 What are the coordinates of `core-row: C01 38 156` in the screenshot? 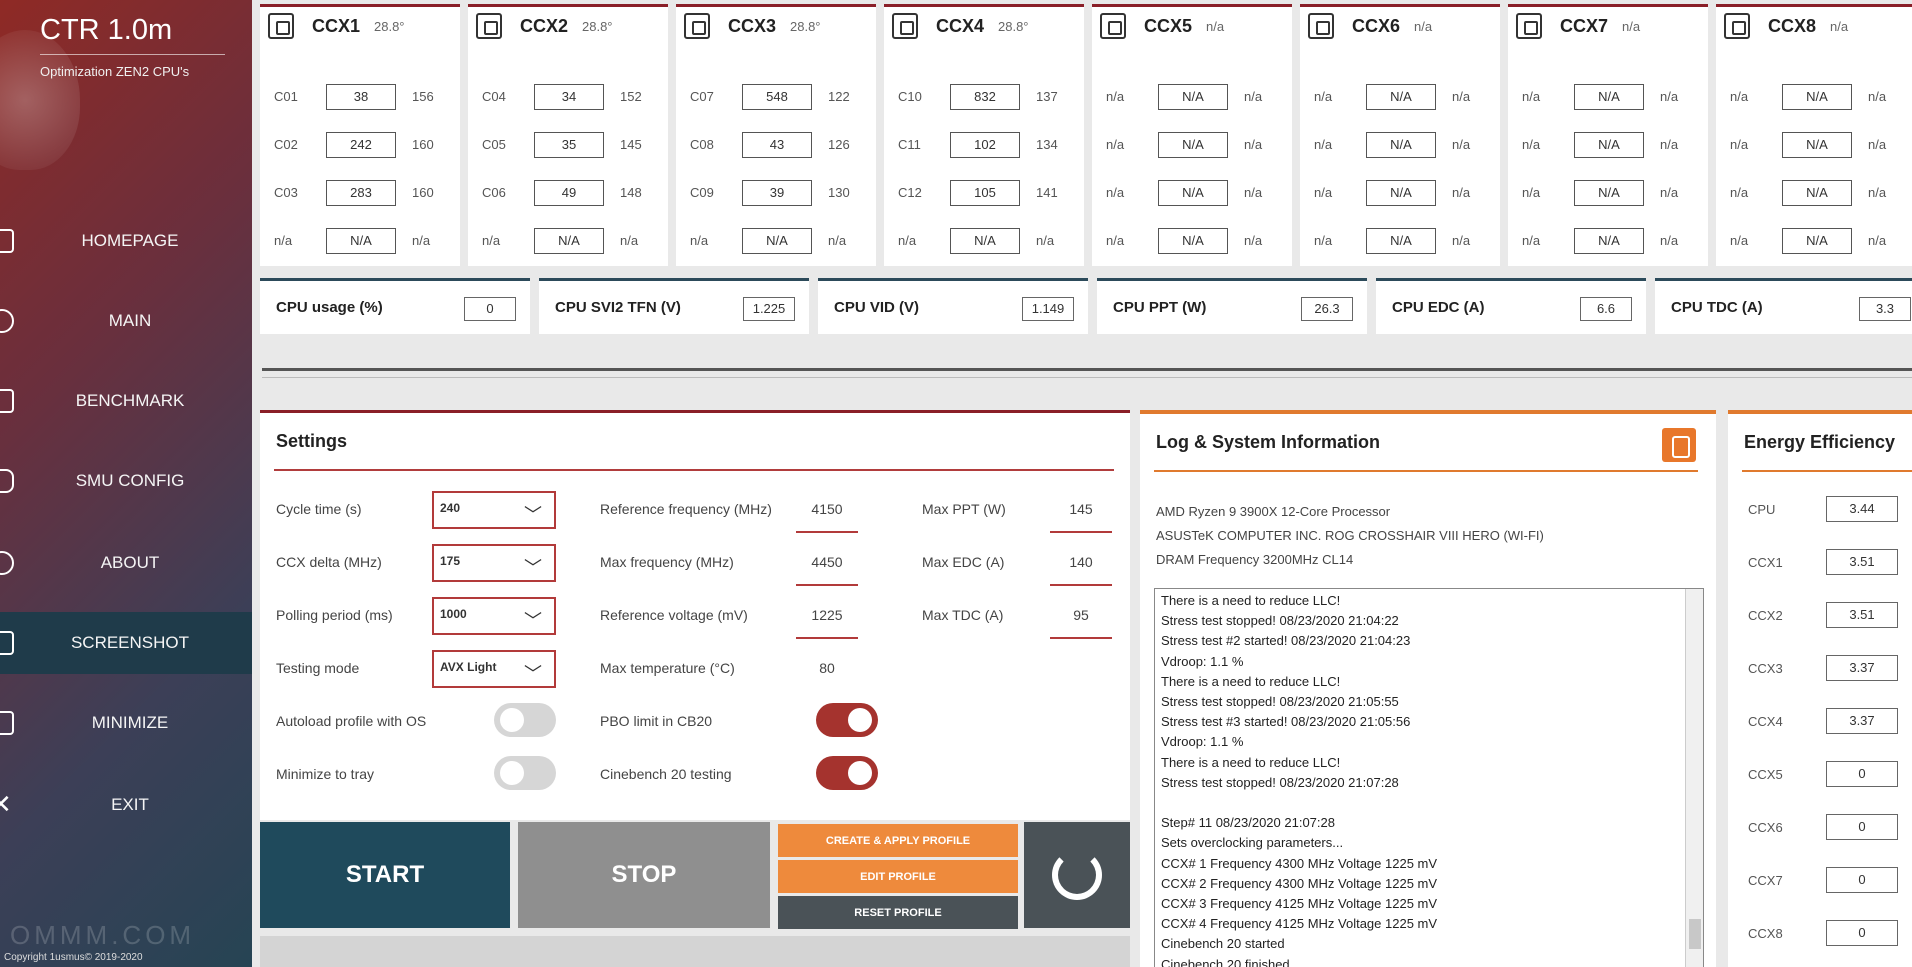 It's located at (360, 97).